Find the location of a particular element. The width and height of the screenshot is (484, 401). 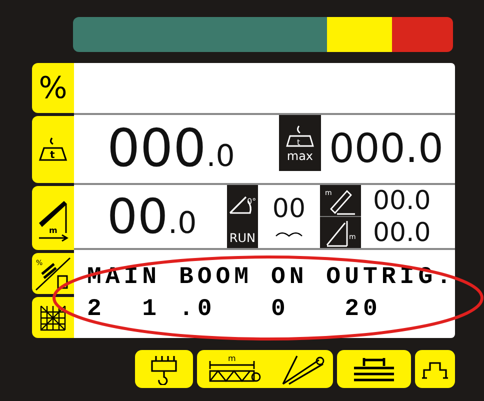

radius-button: m is located at coordinates (53, 218).